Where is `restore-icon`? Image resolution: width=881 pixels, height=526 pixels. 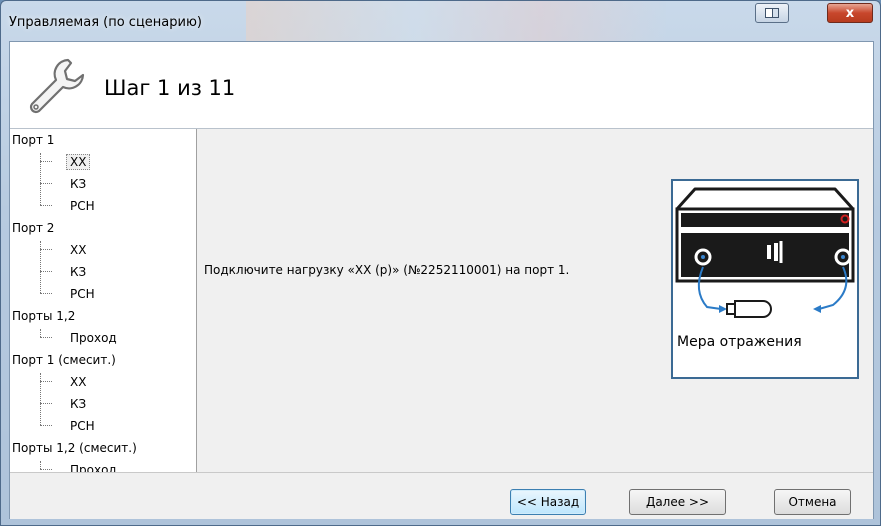 restore-icon is located at coordinates (772, 13).